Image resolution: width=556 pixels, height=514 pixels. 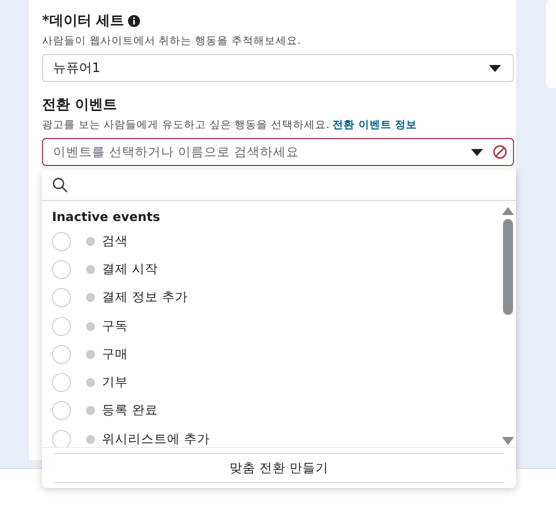 What do you see at coordinates (115, 354) in the screenshot?
I see `event-option: 구매` at bounding box center [115, 354].